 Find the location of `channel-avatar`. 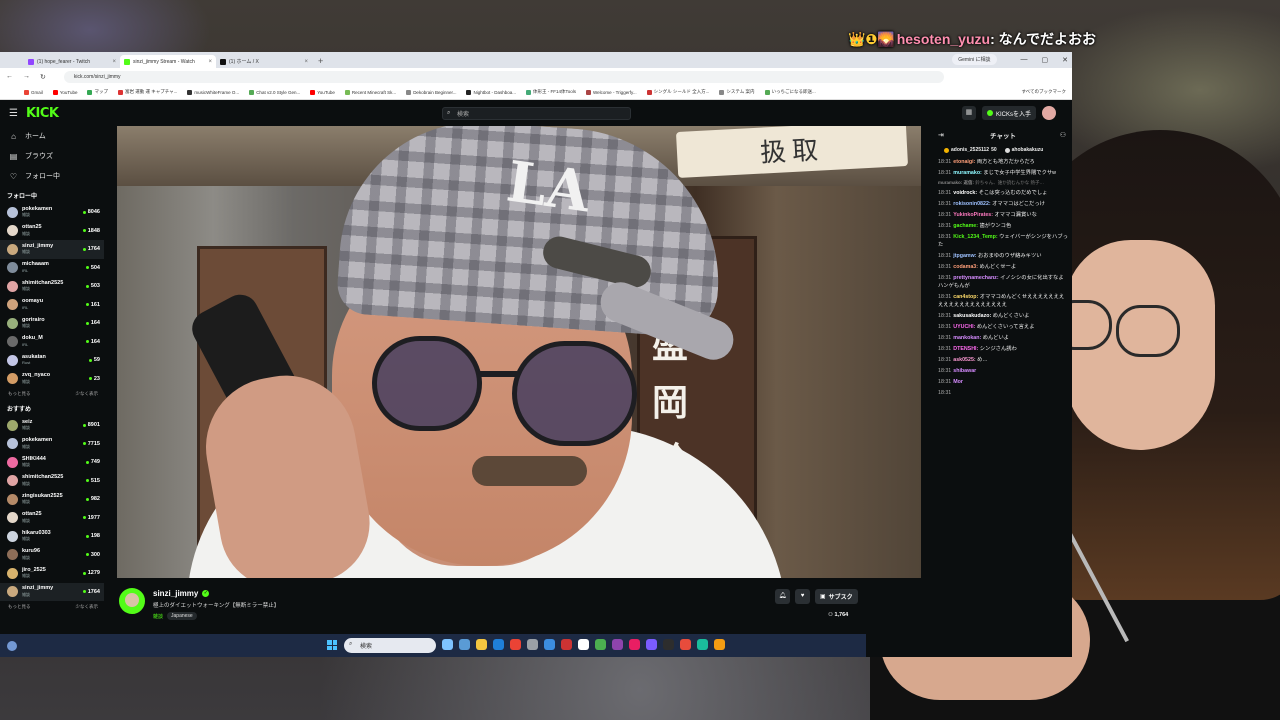

channel-avatar is located at coordinates (132, 601).